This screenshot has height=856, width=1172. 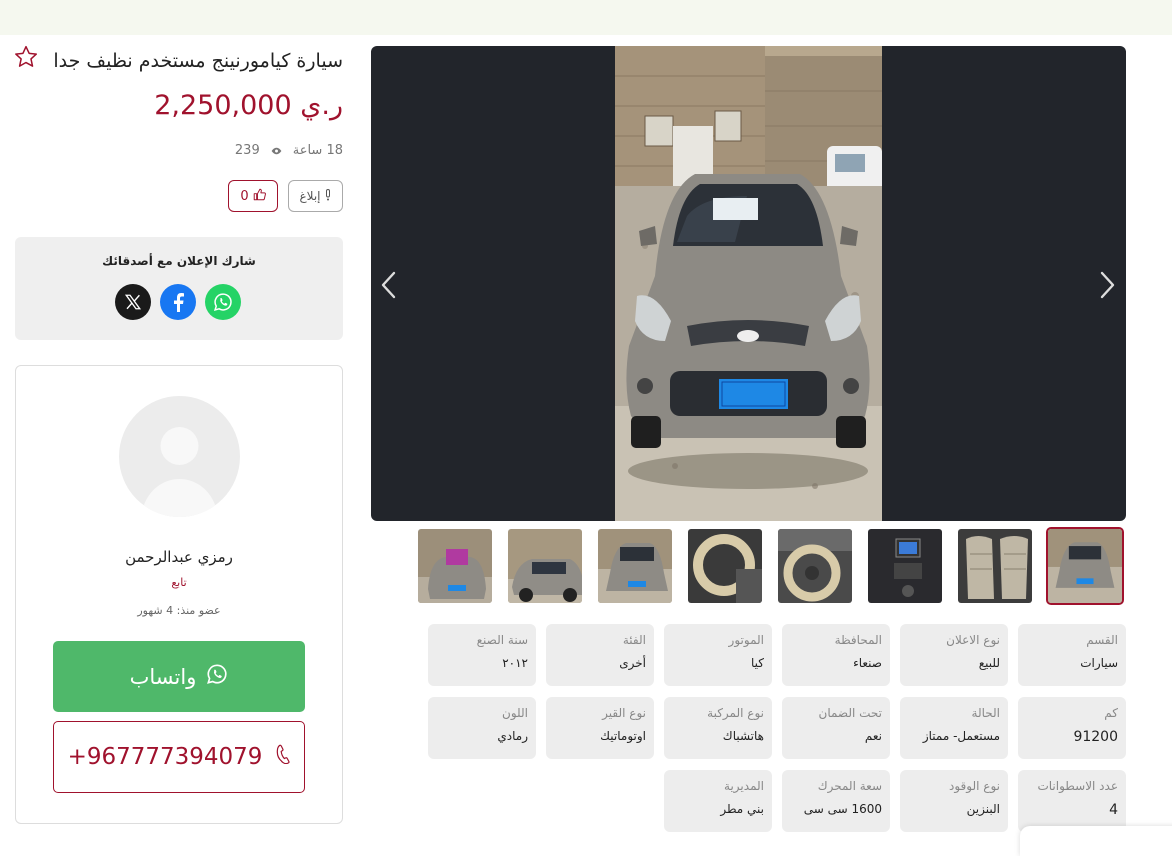 I want to click on thumbs-up-icon, so click(x=259, y=196).